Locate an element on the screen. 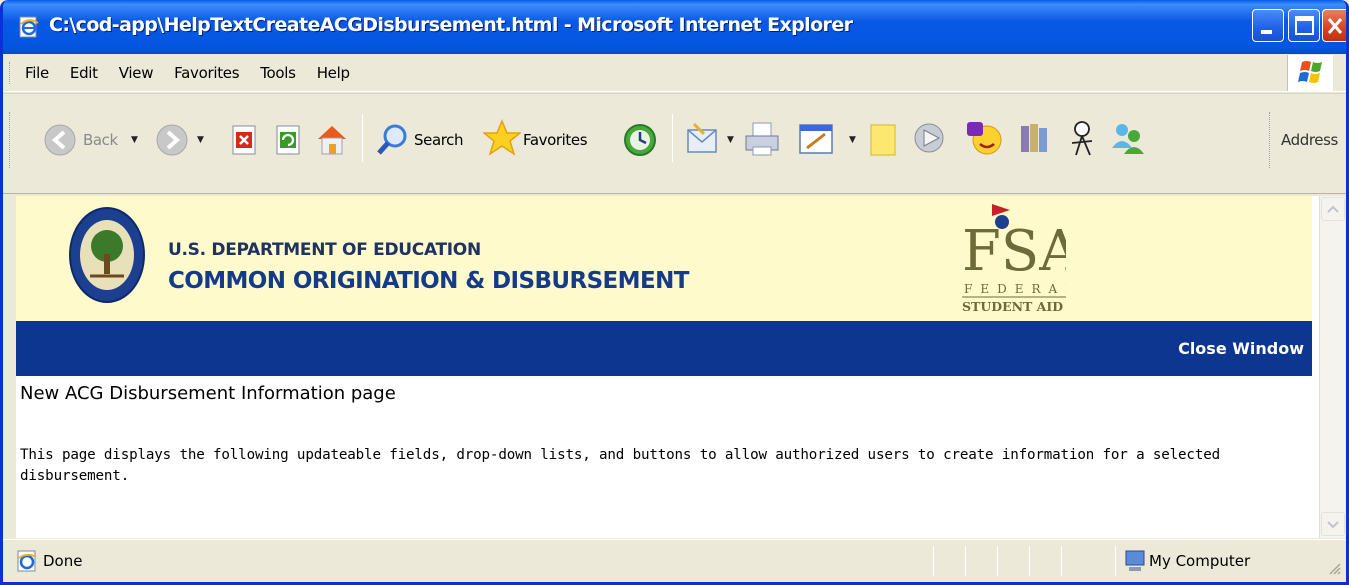 This screenshot has height=585, width=1349. svg-text: FSA is located at coordinates (1014, 251).